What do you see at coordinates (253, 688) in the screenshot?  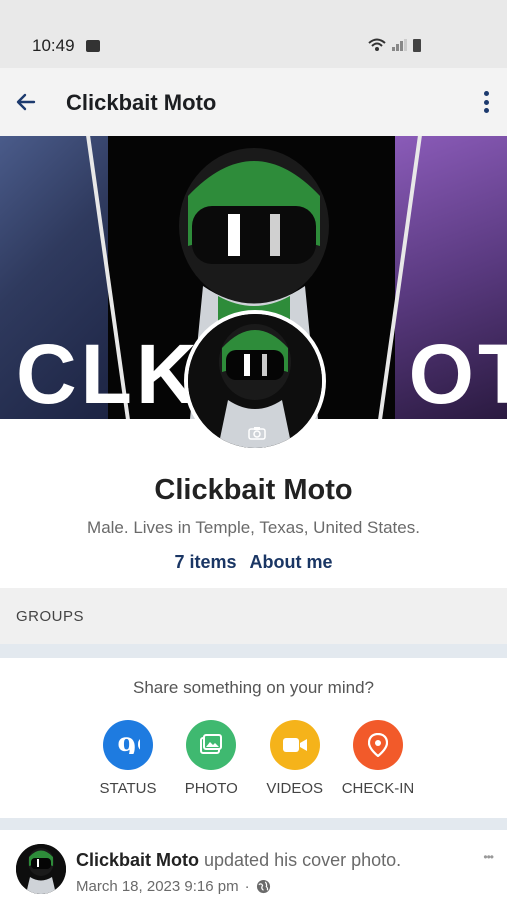 I see `share-prompt: Share something on your mind?` at bounding box center [253, 688].